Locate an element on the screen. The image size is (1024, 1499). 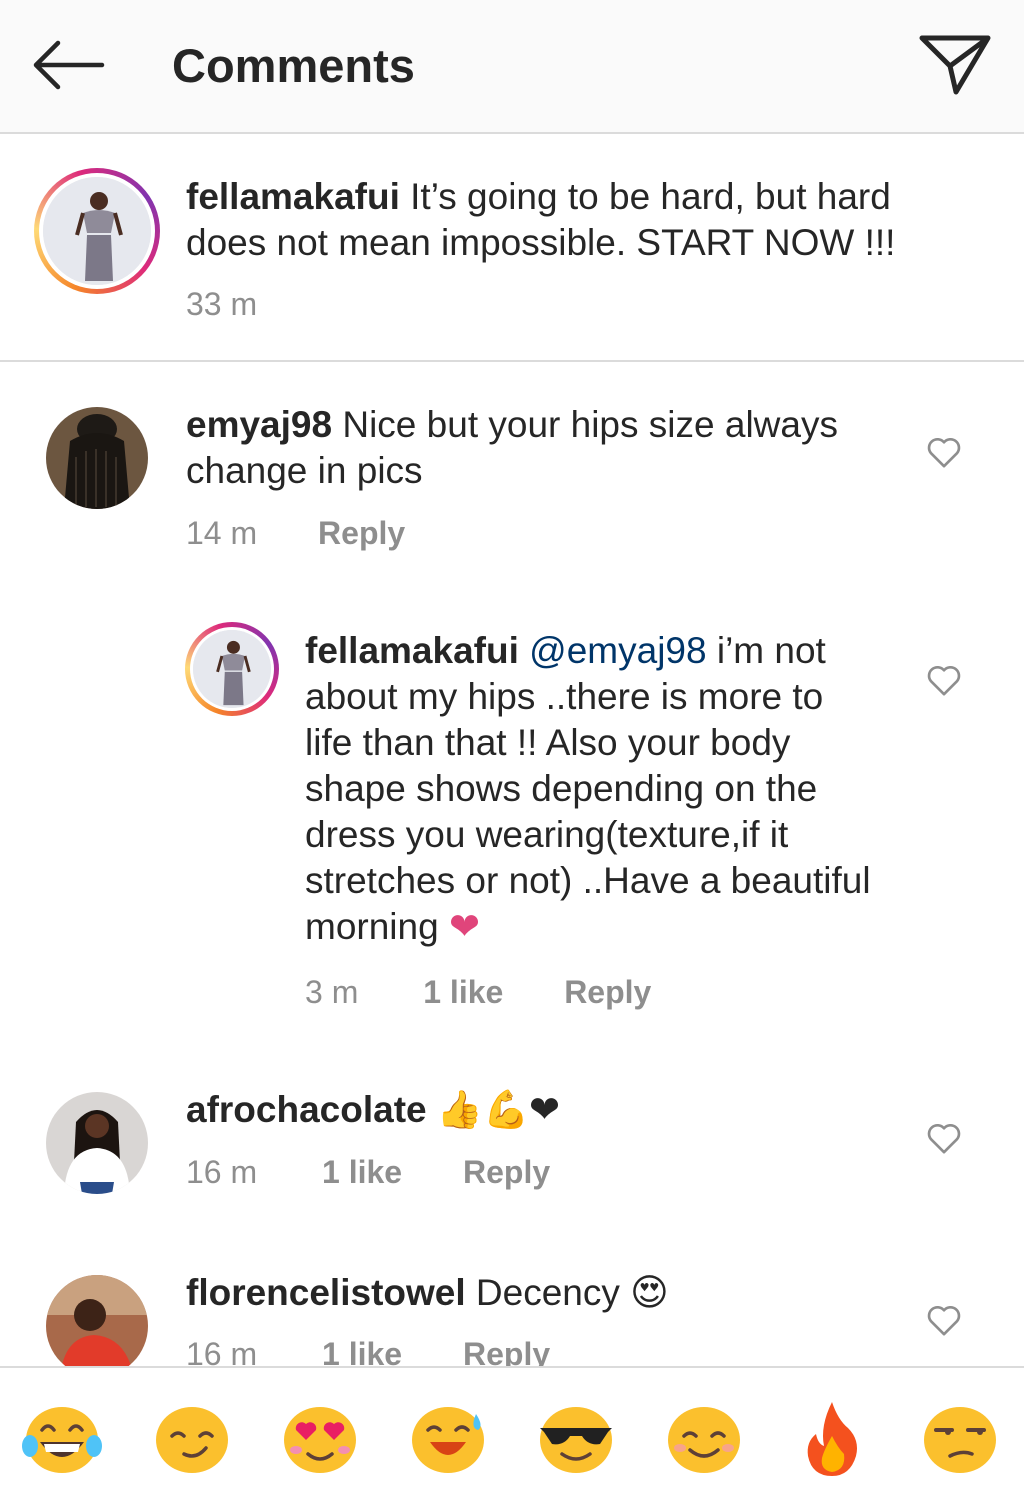
caption-time: 33 m is located at coordinates (222, 304).